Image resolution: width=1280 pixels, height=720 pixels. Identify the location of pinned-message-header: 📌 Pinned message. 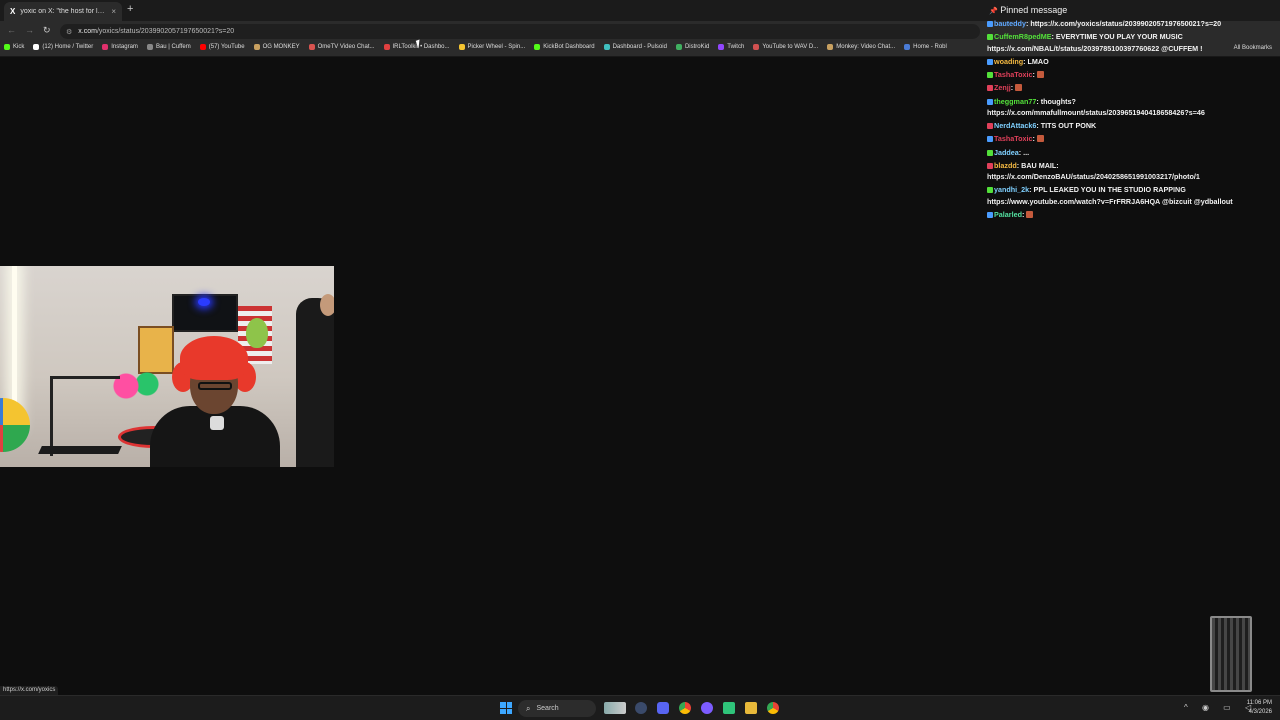
(1028, 10).